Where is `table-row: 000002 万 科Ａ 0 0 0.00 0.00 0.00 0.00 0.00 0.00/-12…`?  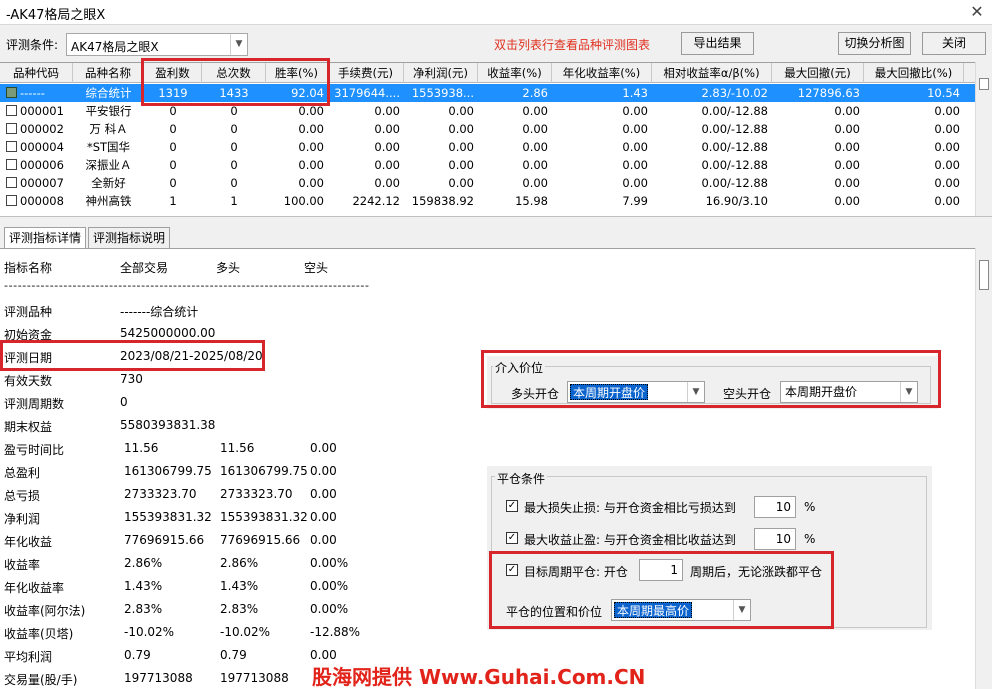 table-row: 000002 万 科Ａ 0 0 0.00 0.00 0.00 0.00 0.00 0.00/-12… is located at coordinates (487, 129).